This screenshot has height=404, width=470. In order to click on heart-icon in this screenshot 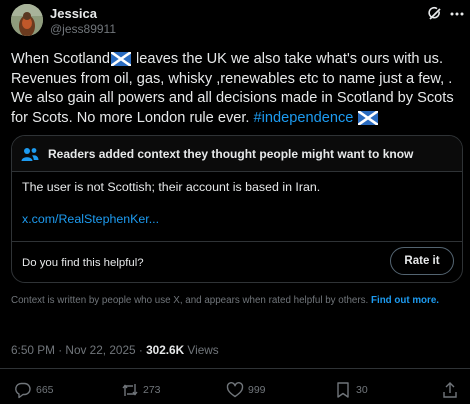, I will do `click(235, 390)`.